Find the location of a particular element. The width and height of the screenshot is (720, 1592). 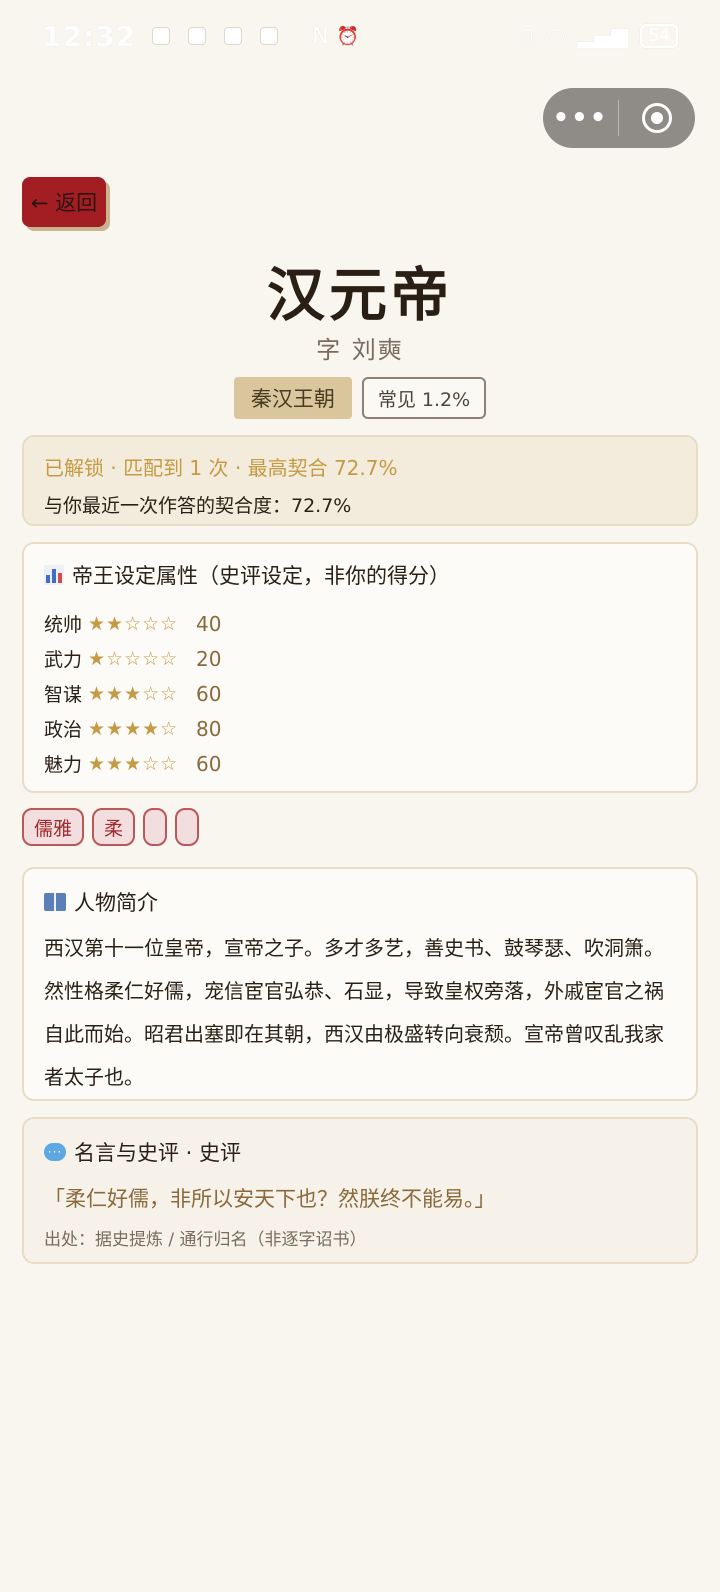

attribute-row: 武力 ★☆☆☆☆ 20 is located at coordinates (360, 658).